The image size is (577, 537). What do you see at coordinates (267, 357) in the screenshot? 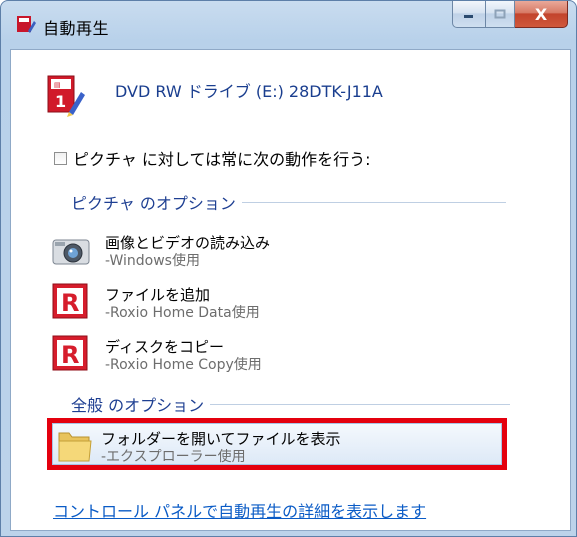
I see `option-copy-disc: R ディスクをコピー -Roxio Home Copy使用` at bounding box center [267, 357].